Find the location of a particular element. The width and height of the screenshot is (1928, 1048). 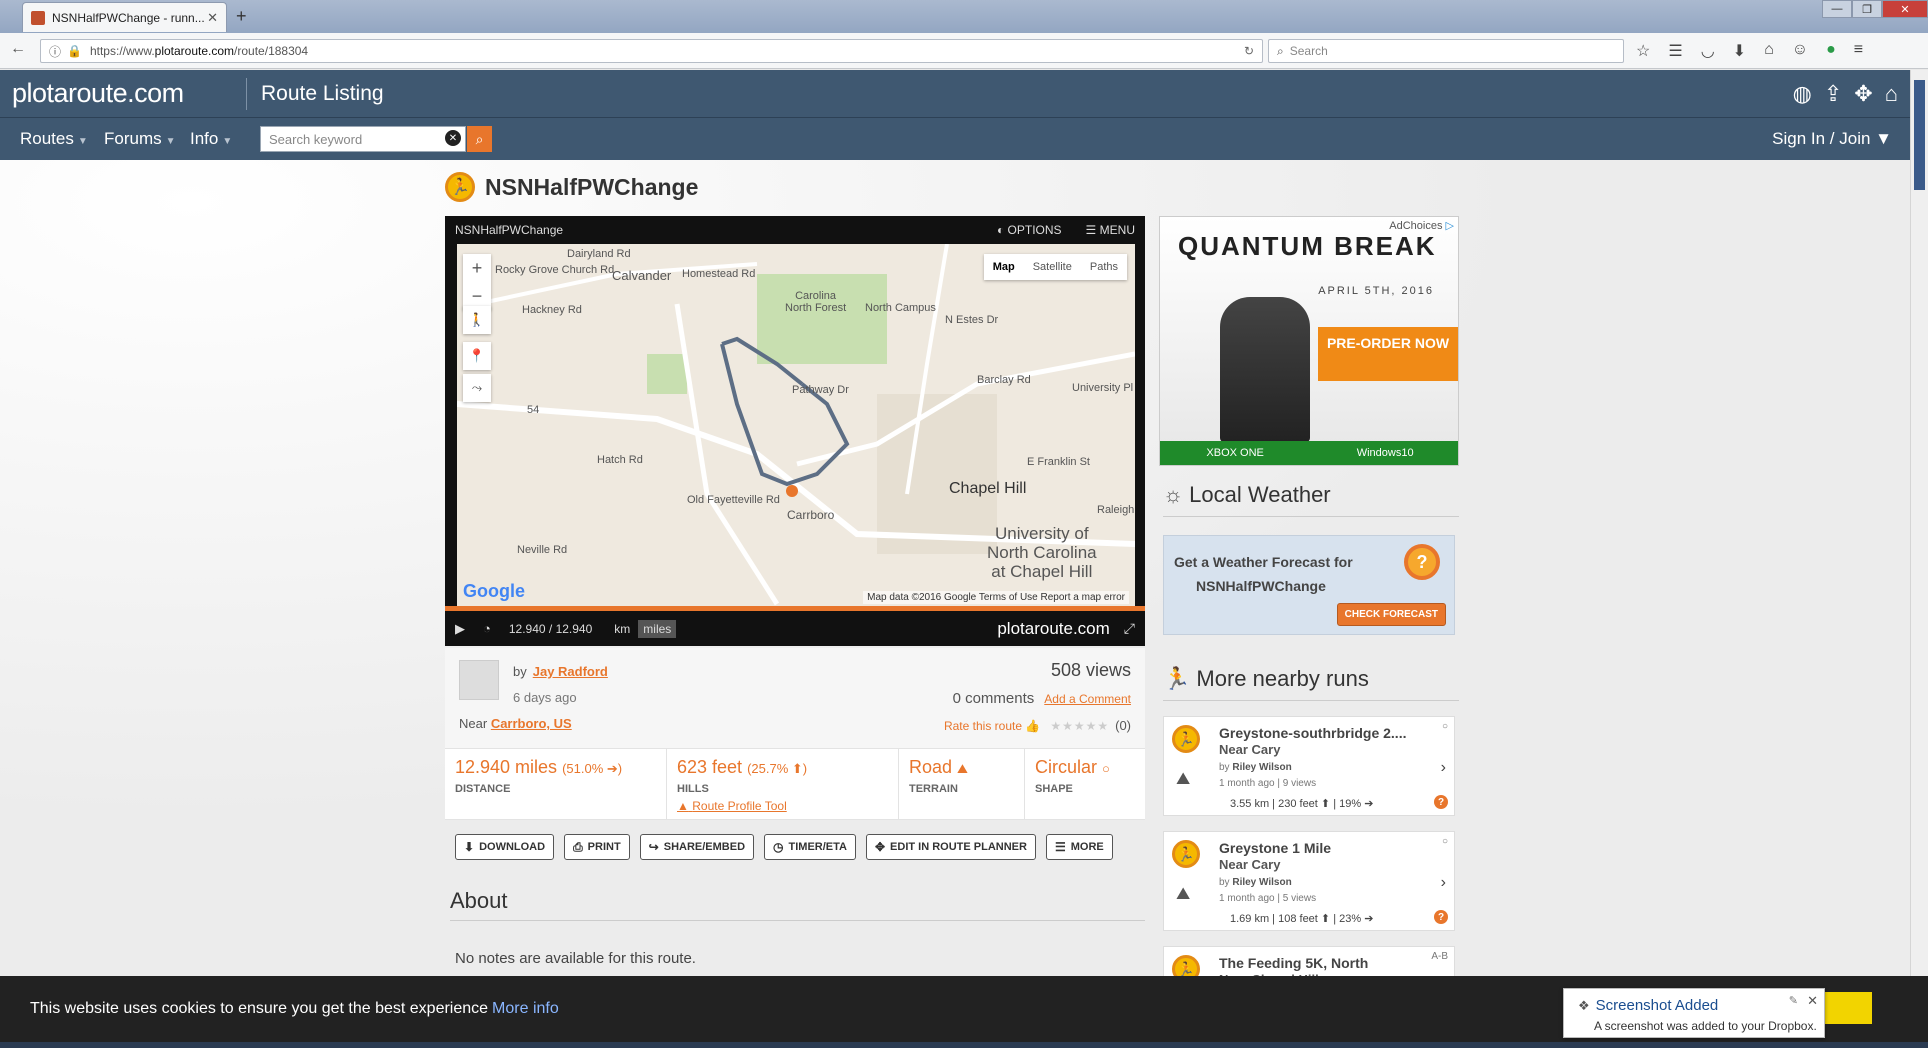

created-ago: 6 days ago is located at coordinates (545, 697).